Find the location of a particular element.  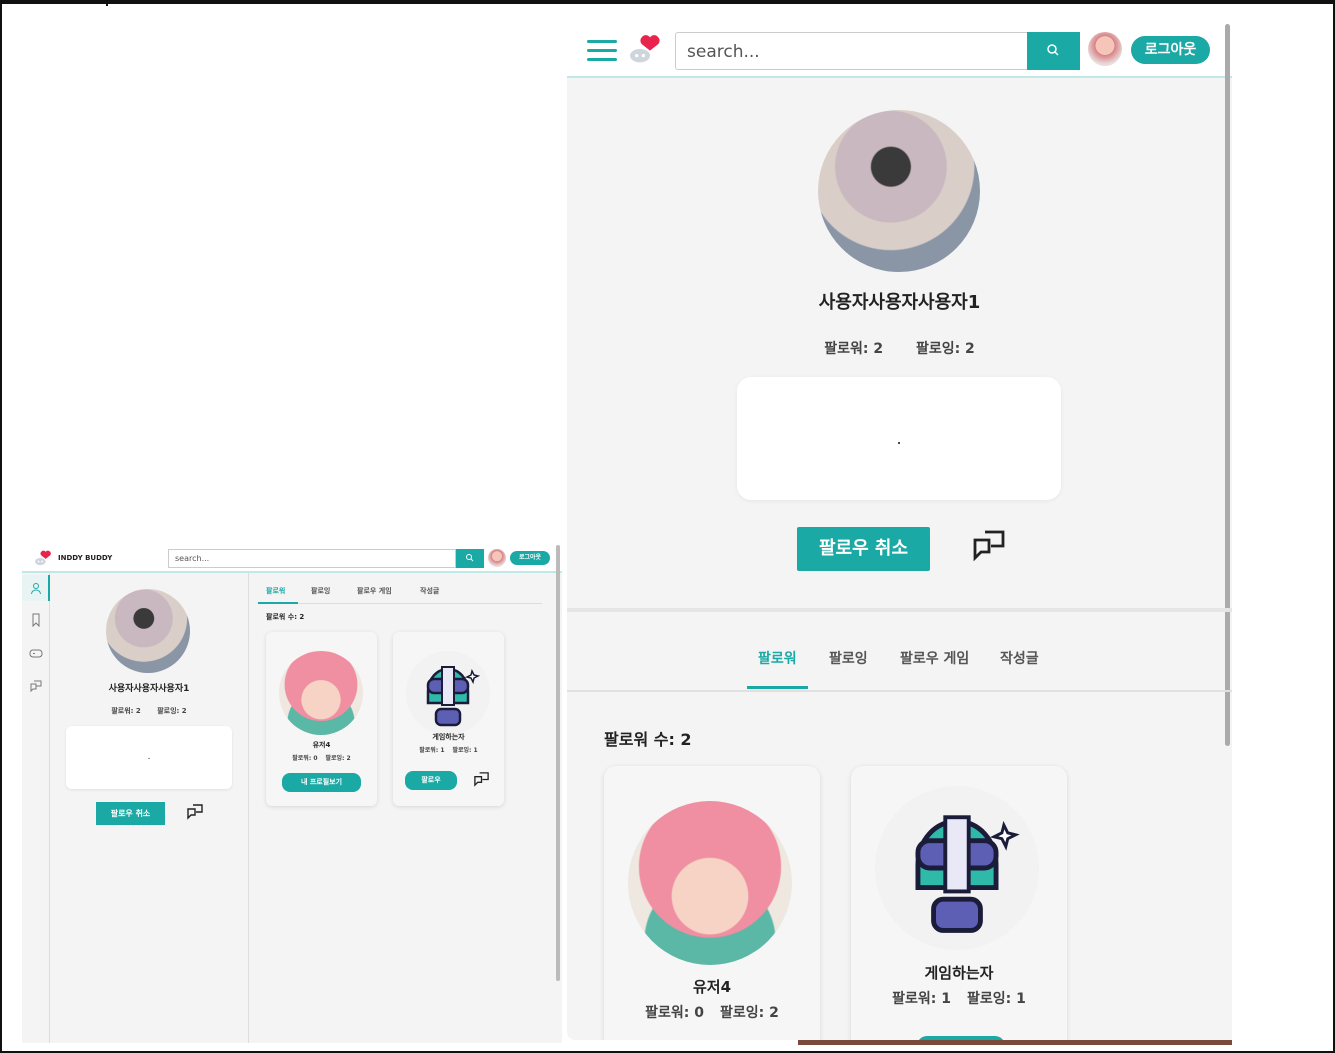

gamepad-icon is located at coordinates (36, 653).